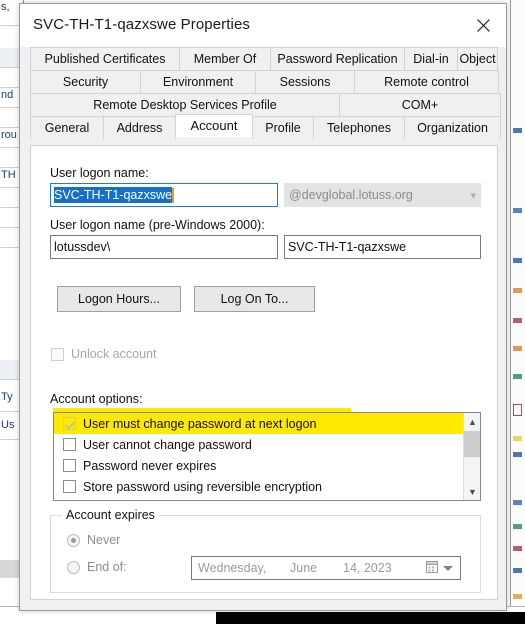 Image resolution: width=525 pixels, height=624 pixels. Describe the element at coordinates (96, 399) in the screenshot. I see `account-options-label: Account options:` at that location.